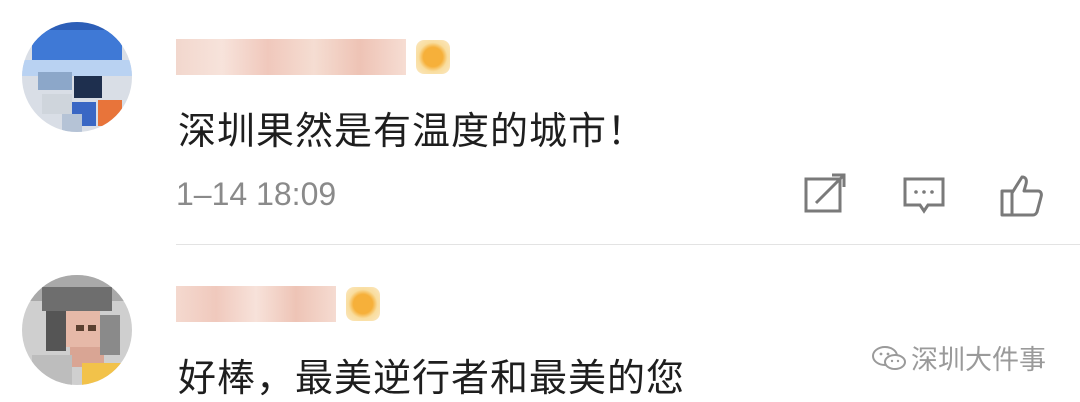 The width and height of the screenshot is (1080, 402). What do you see at coordinates (412, 131) in the screenshot?
I see `comment-text: 深圳果然是有温度的城市！` at bounding box center [412, 131].